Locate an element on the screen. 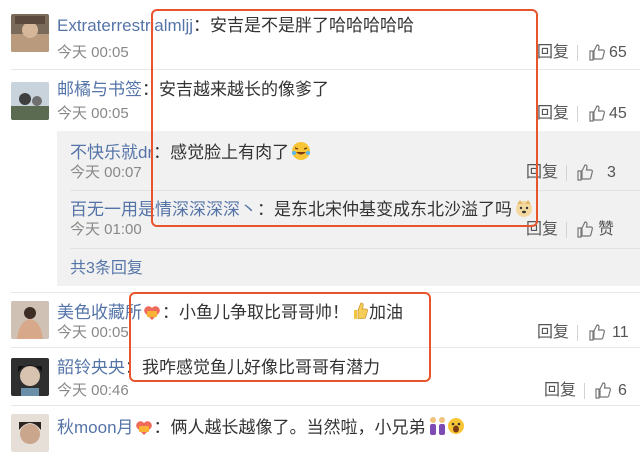 Image resolution: width=640 pixels, height=452 pixels. like-count: 65 is located at coordinates (618, 52).